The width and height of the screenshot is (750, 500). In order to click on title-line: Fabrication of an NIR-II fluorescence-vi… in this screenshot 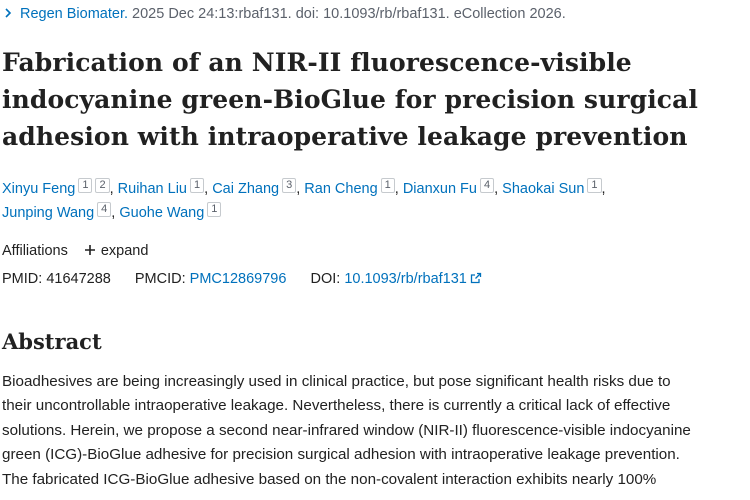, I will do `click(317, 62)`.